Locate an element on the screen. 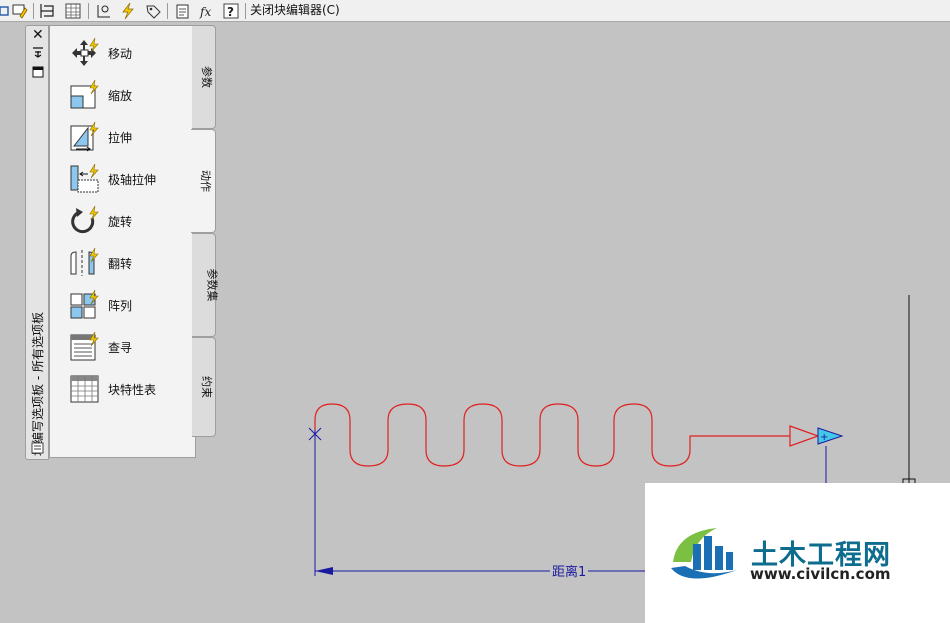 Image resolution: width=950 pixels, height=623 pixels. flip-action-icon is located at coordinates (85, 263).